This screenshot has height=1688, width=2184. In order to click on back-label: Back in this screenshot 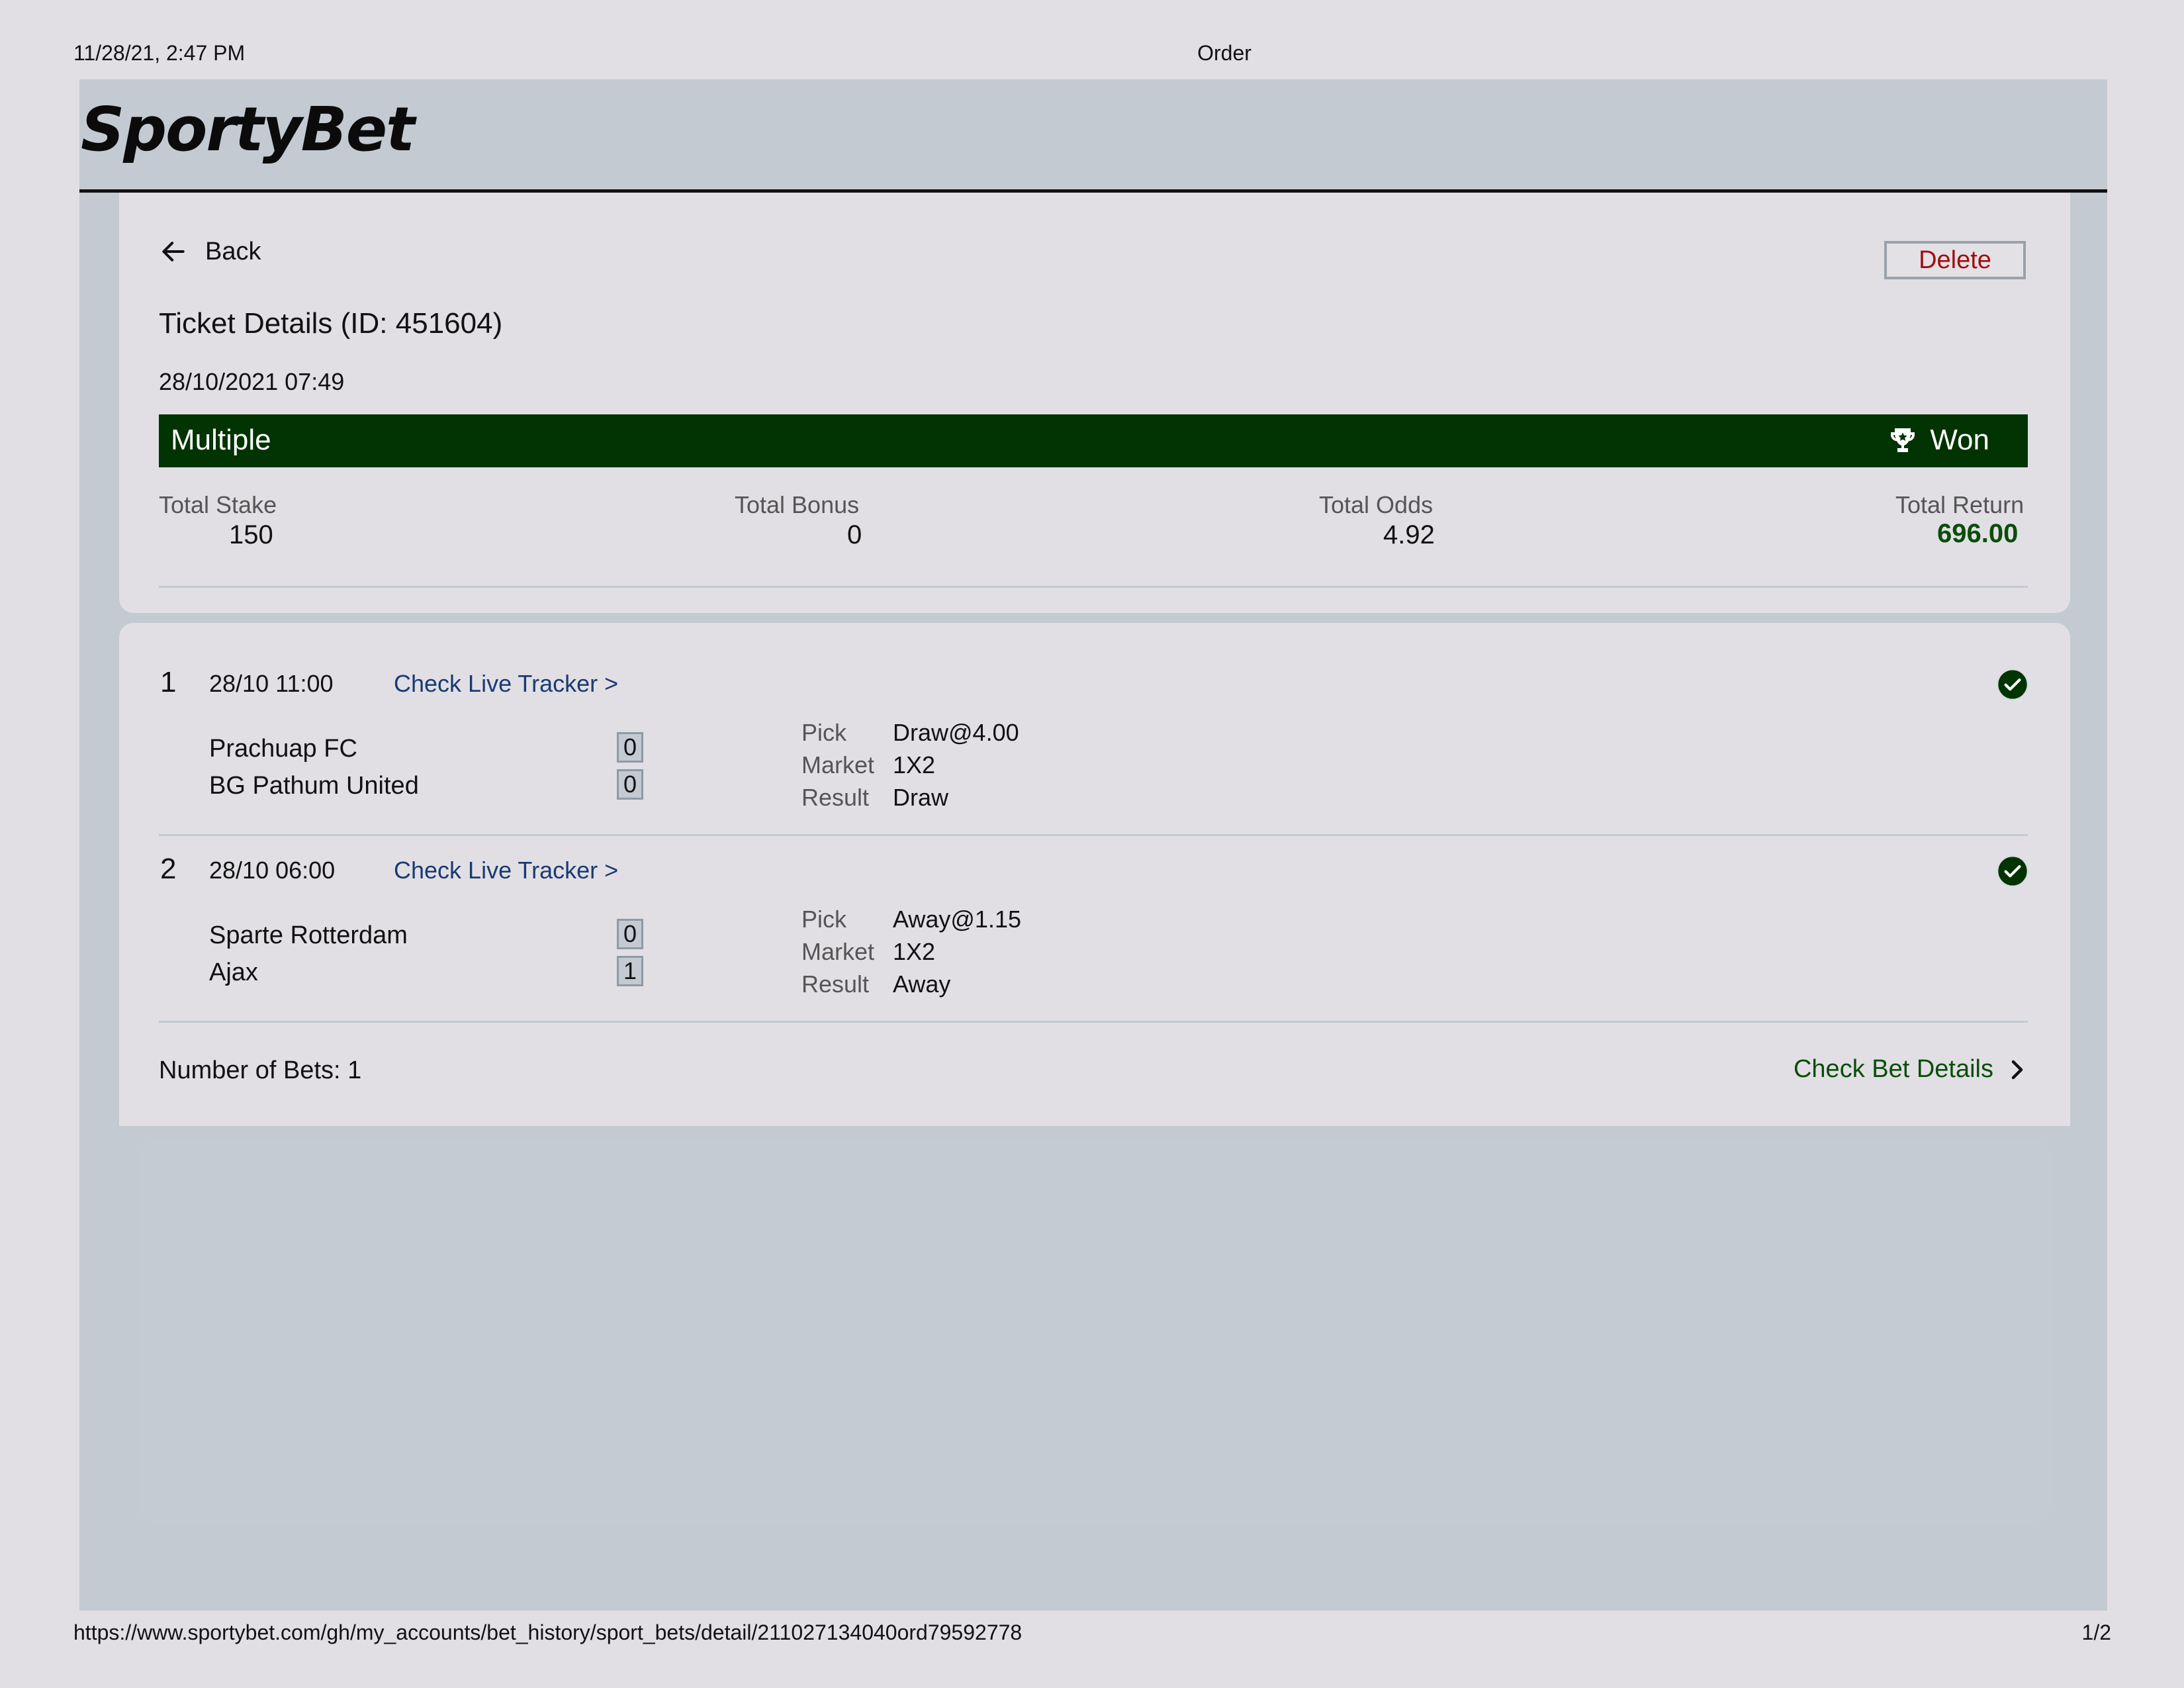, I will do `click(233, 251)`.